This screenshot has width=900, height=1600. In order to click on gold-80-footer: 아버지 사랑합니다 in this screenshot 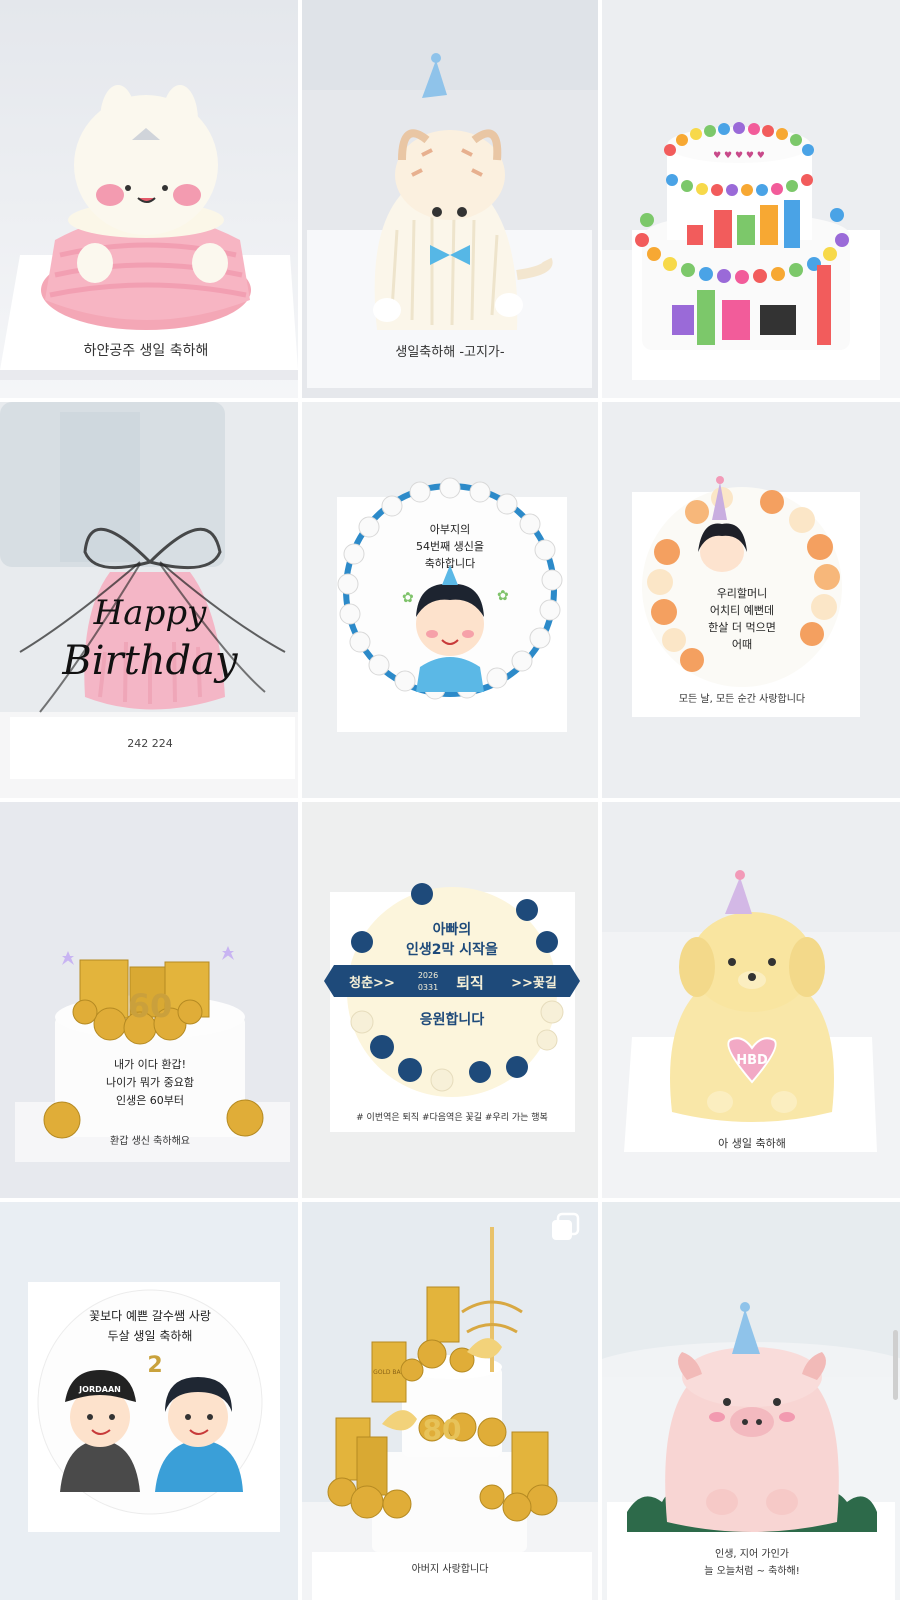, I will do `click(450, 1569)`.